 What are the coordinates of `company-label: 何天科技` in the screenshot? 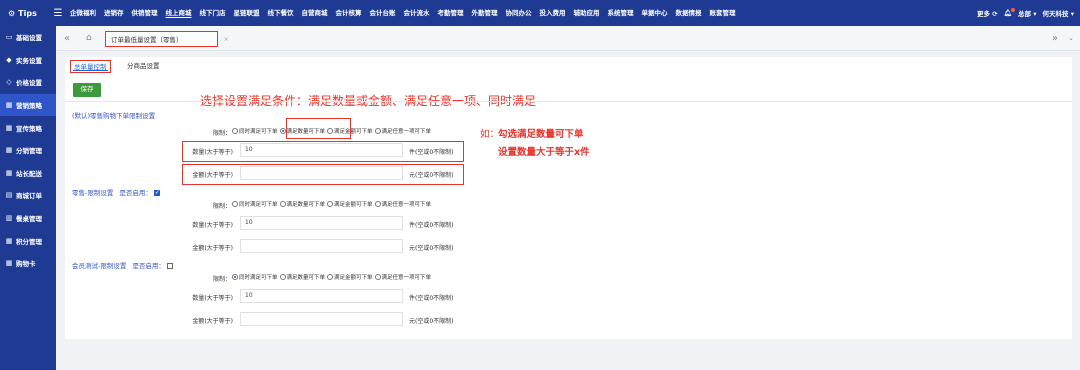 It's located at (1055, 14).